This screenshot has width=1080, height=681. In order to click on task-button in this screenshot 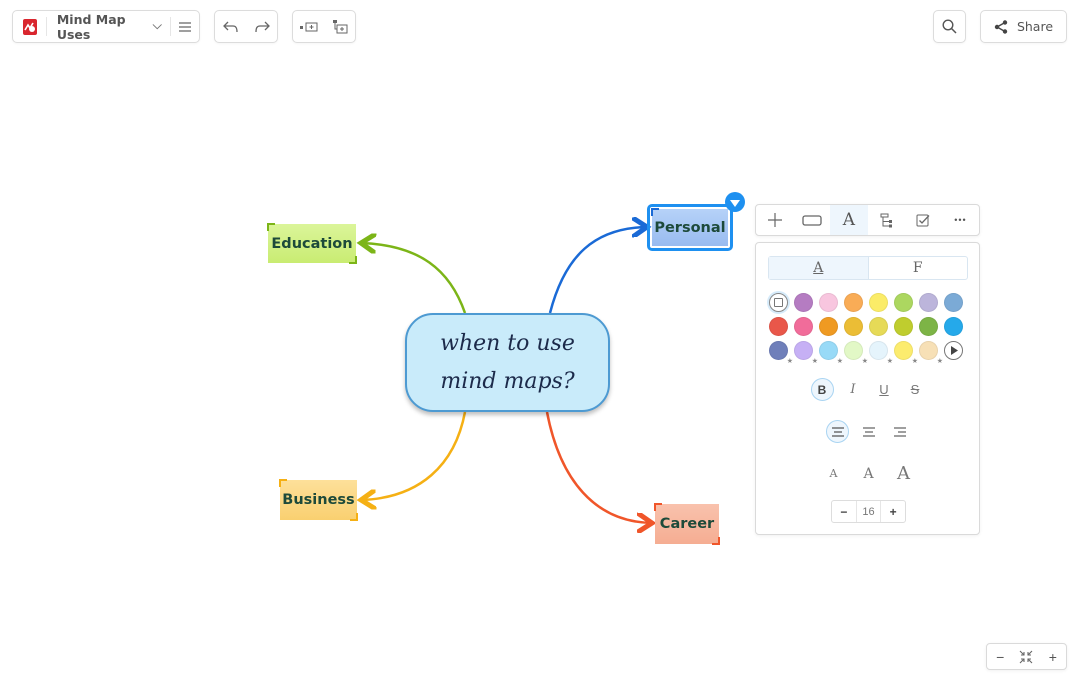, I will do `click(923, 220)`.